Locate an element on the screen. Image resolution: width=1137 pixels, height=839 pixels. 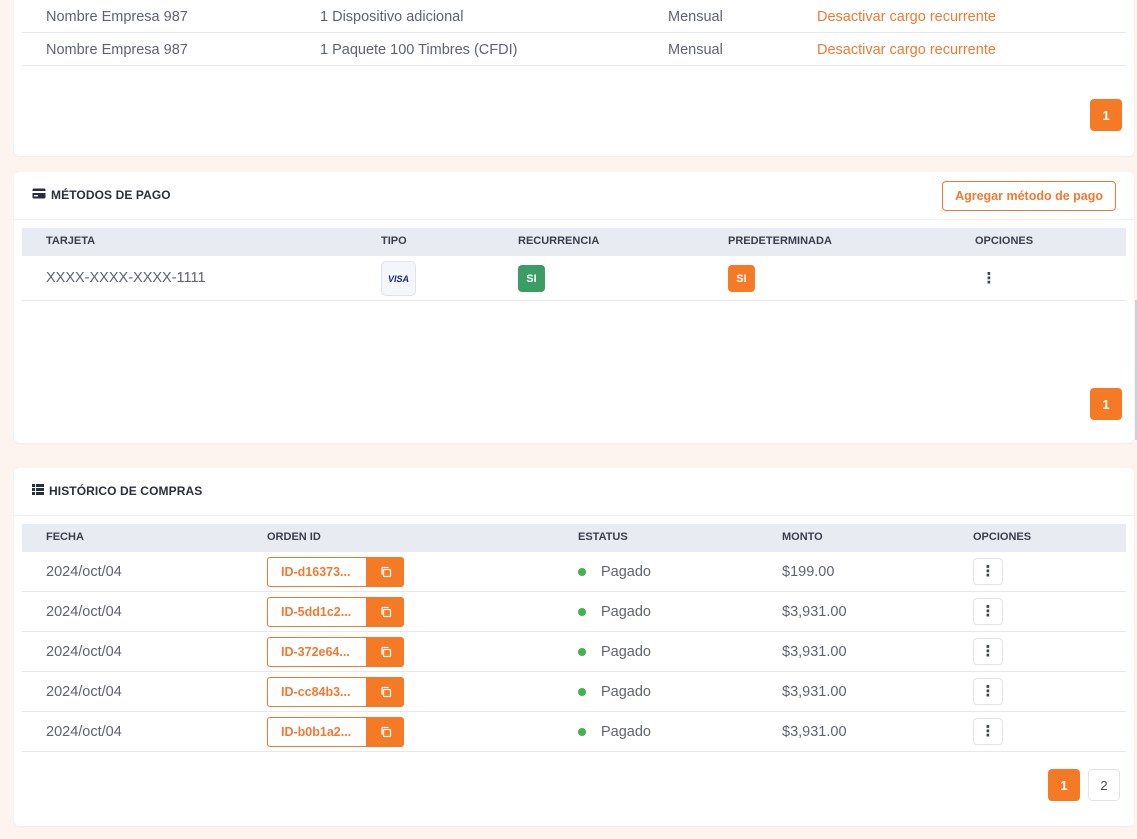
amount: $199.00 is located at coordinates (808, 572).